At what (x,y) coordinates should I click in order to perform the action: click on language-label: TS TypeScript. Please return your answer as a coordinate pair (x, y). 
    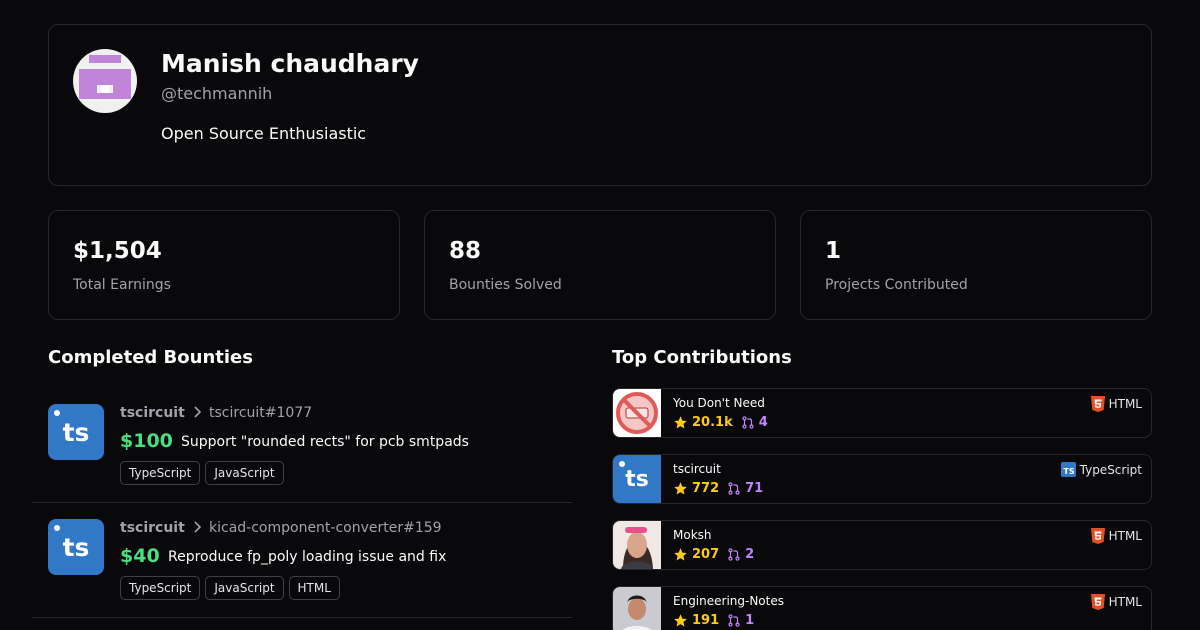
    Looking at the image, I should click on (1101, 469).